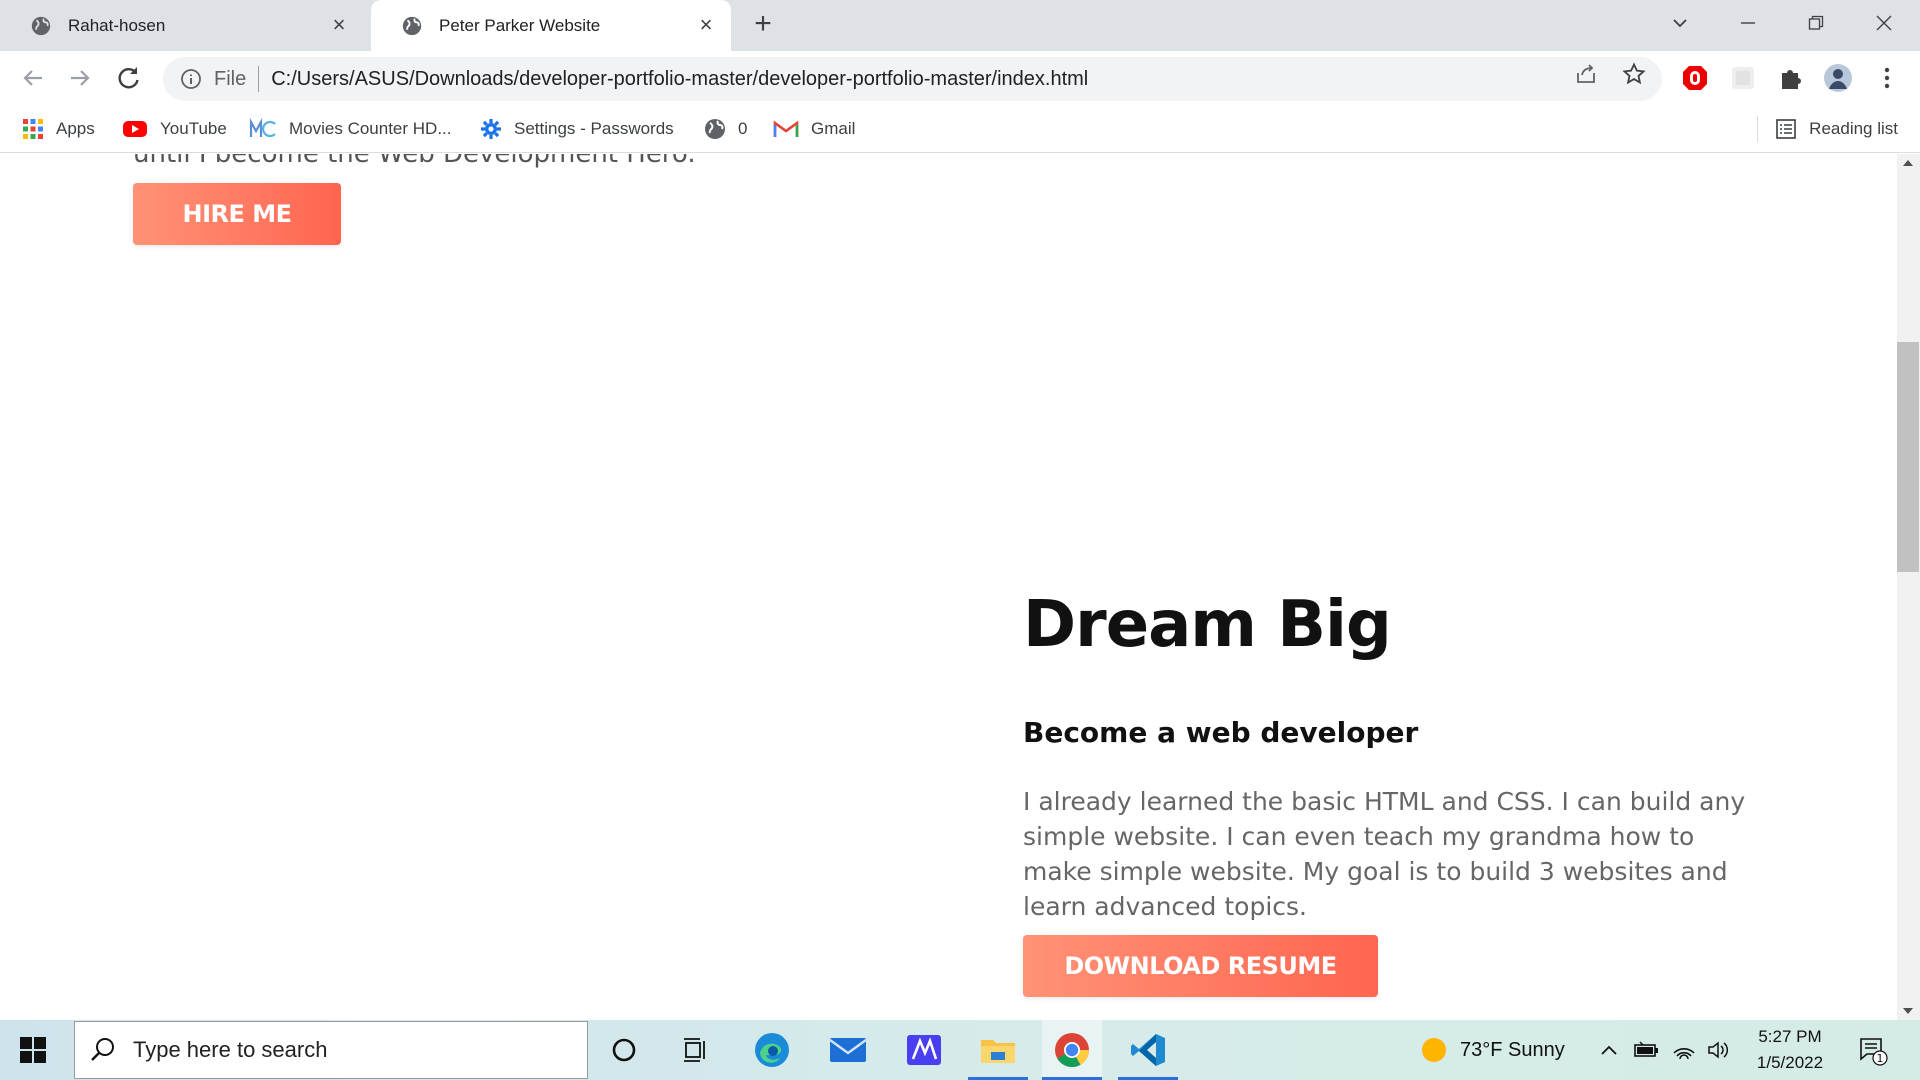  Describe the element at coordinates (262, 128) in the screenshot. I see `mc-logo-icon` at that location.